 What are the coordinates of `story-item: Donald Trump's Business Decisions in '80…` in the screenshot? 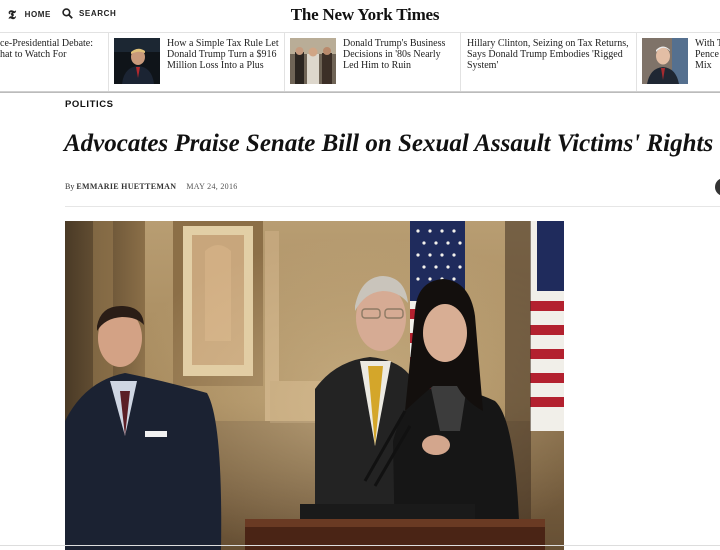 It's located at (373, 62).